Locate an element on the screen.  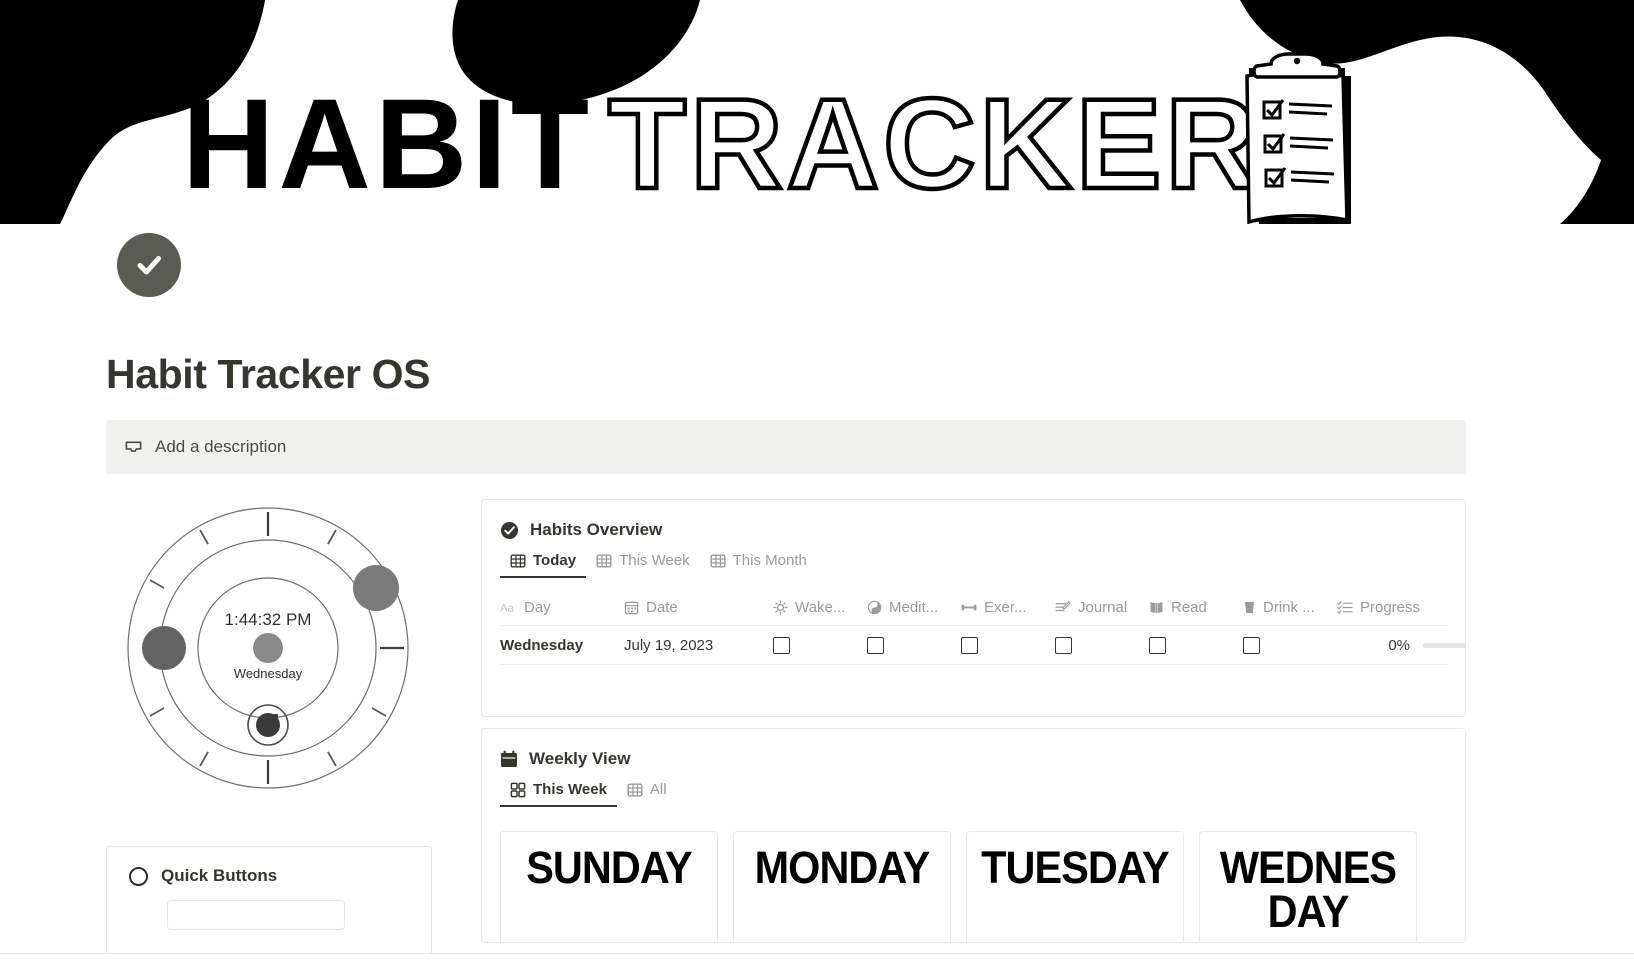
column-header-progress: Progress is located at coordinates (1401, 607).